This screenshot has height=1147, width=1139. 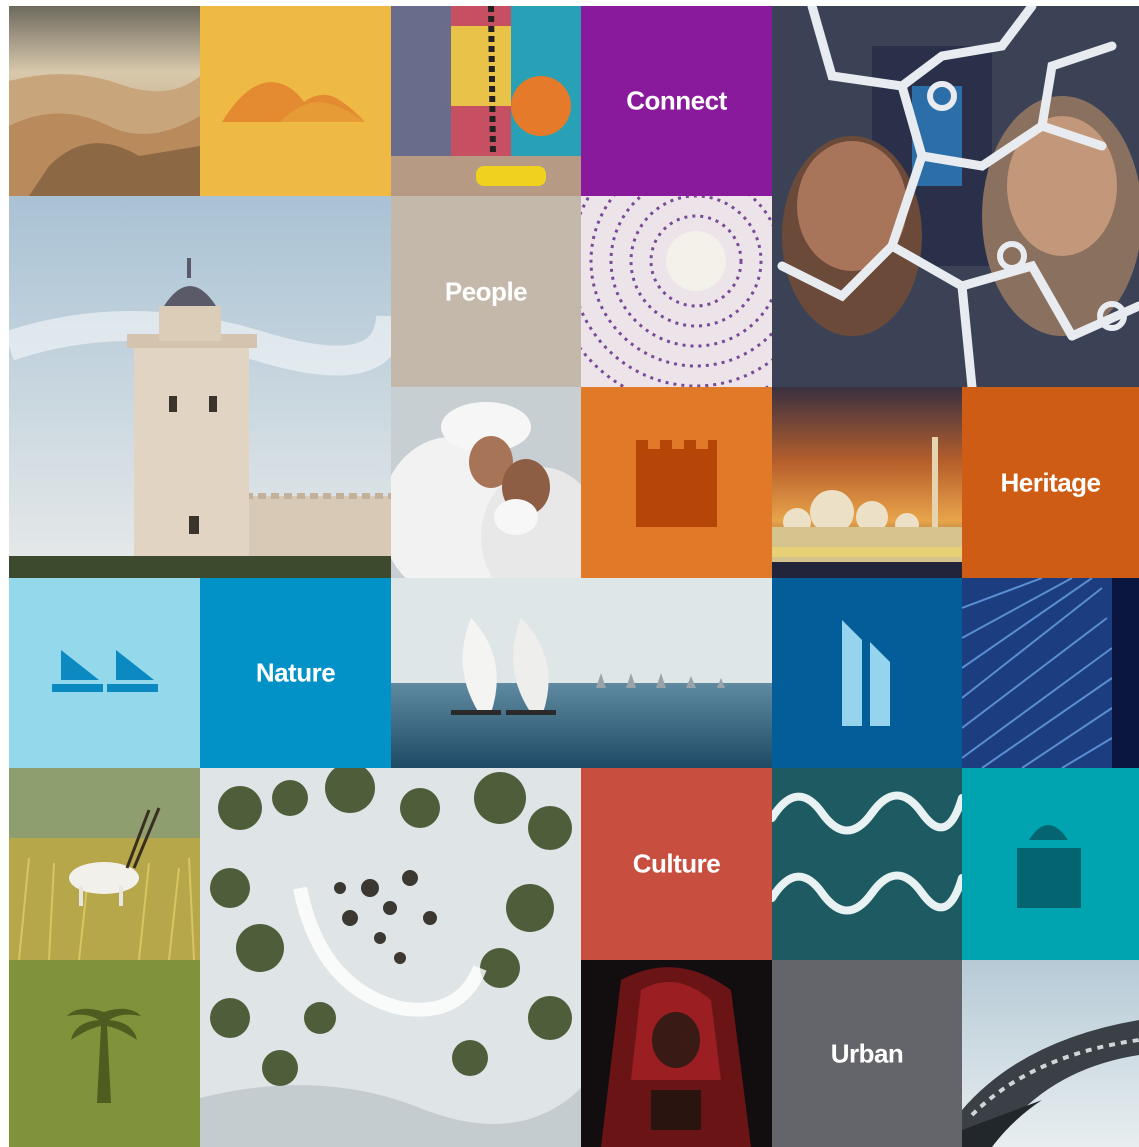 I want to click on connect-tile: Connect, so click(x=676, y=101).